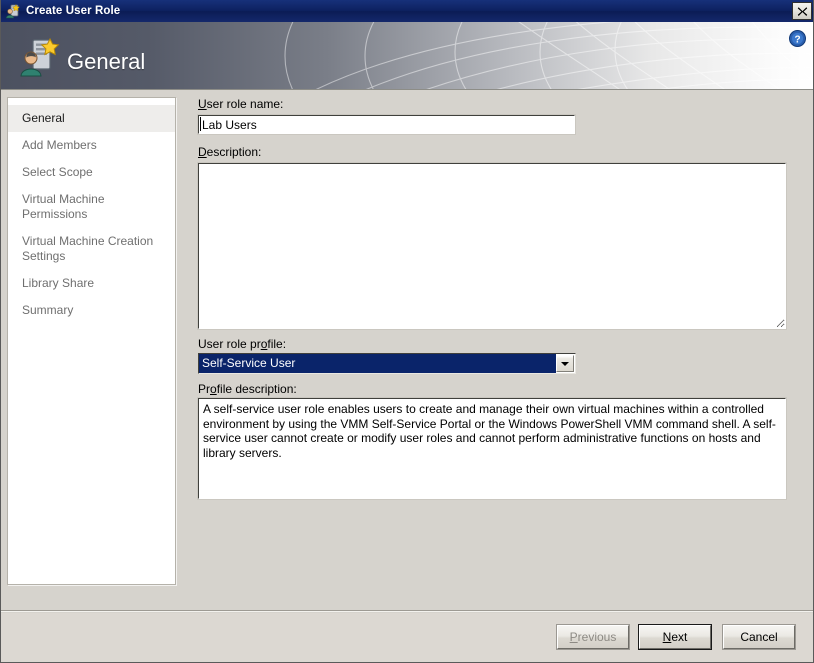  What do you see at coordinates (242, 344) in the screenshot?
I see `profile-label: User role profile:` at bounding box center [242, 344].